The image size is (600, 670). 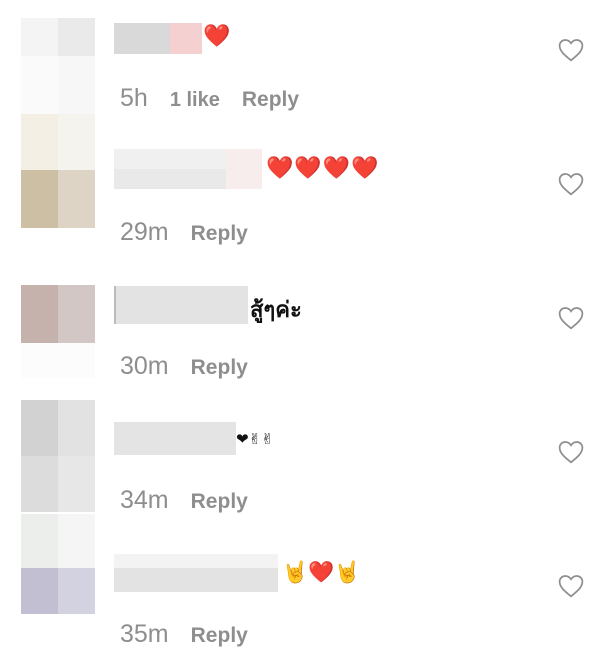 What do you see at coordinates (144, 232) in the screenshot?
I see `timestamp: 29m` at bounding box center [144, 232].